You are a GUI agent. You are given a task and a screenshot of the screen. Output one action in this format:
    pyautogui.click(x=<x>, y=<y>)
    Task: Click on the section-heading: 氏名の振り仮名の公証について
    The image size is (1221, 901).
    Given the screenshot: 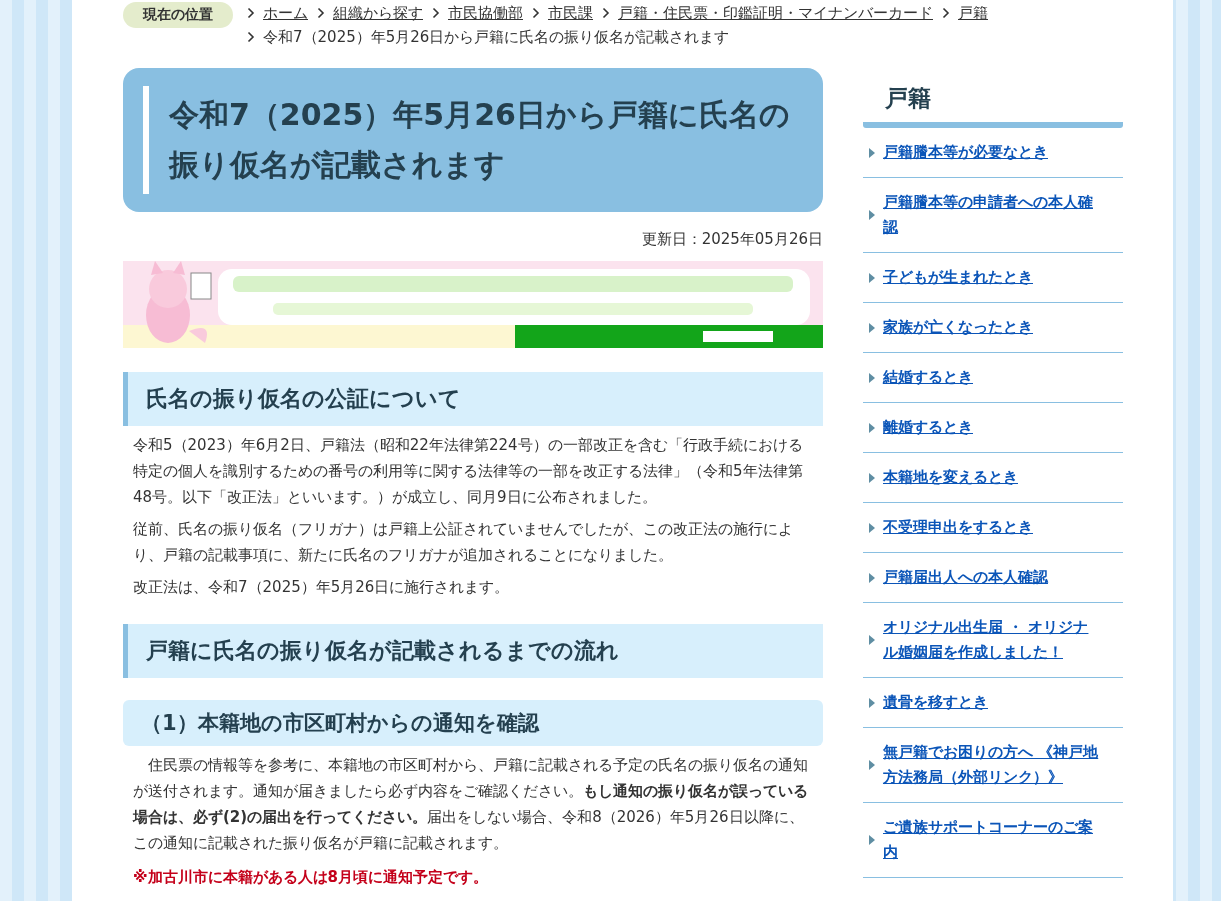 What is the action you would take?
    pyautogui.click(x=473, y=399)
    